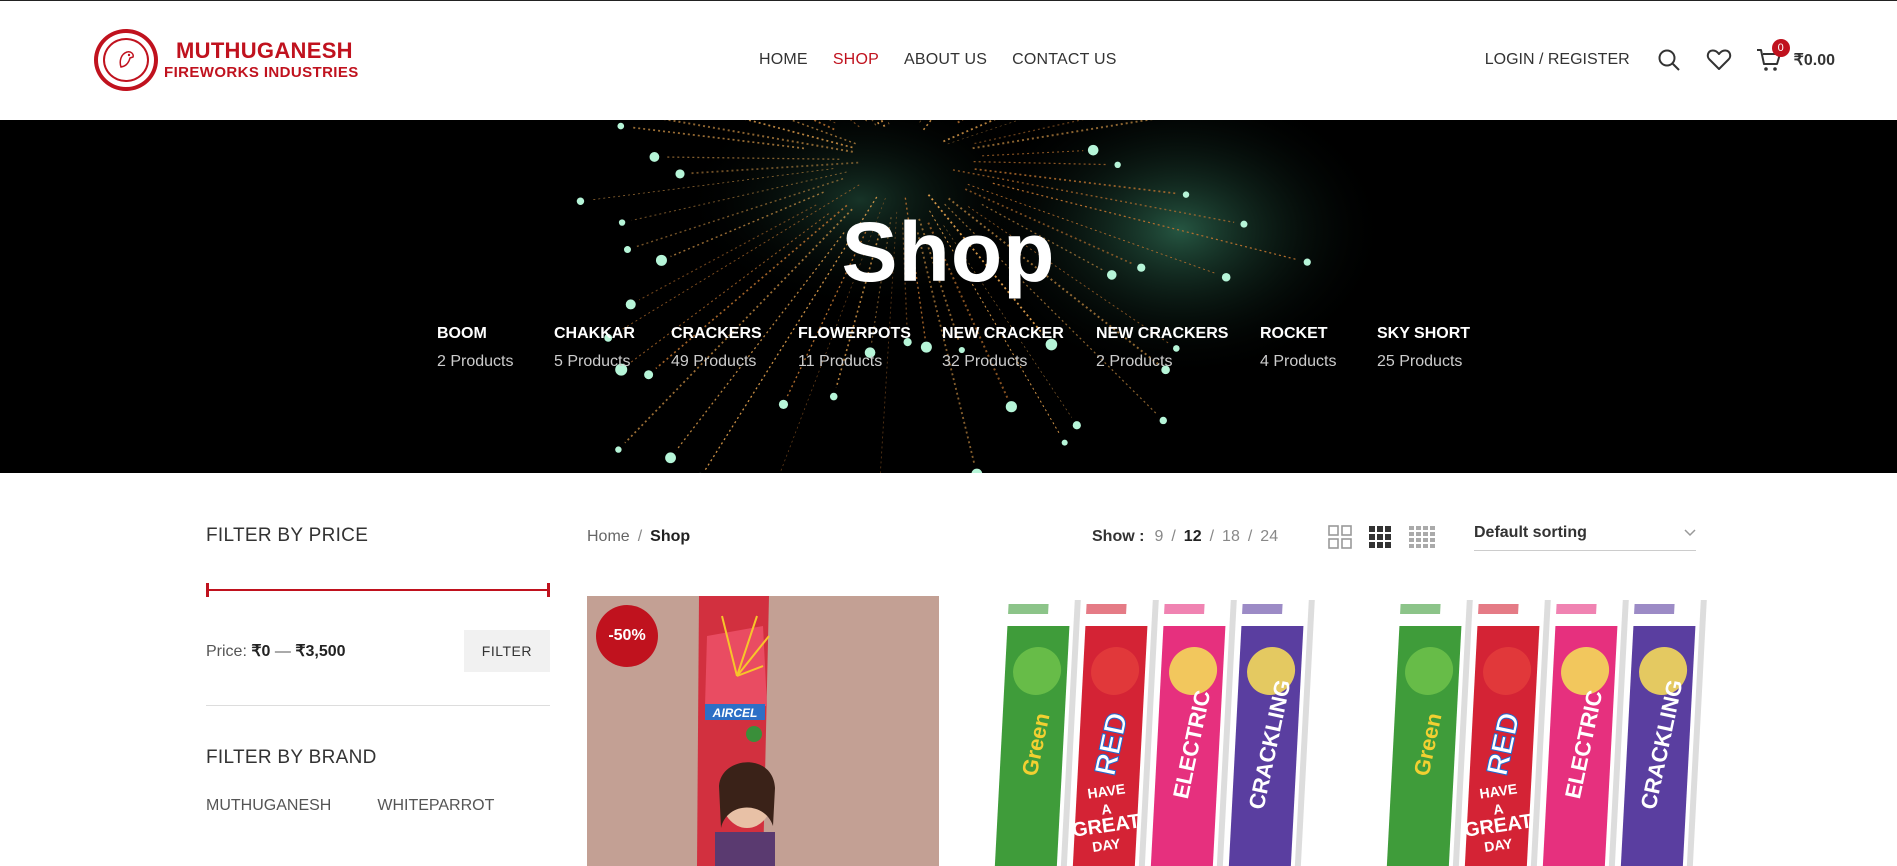 This screenshot has height=866, width=1897. I want to click on show-option-9: 9, so click(1158, 536).